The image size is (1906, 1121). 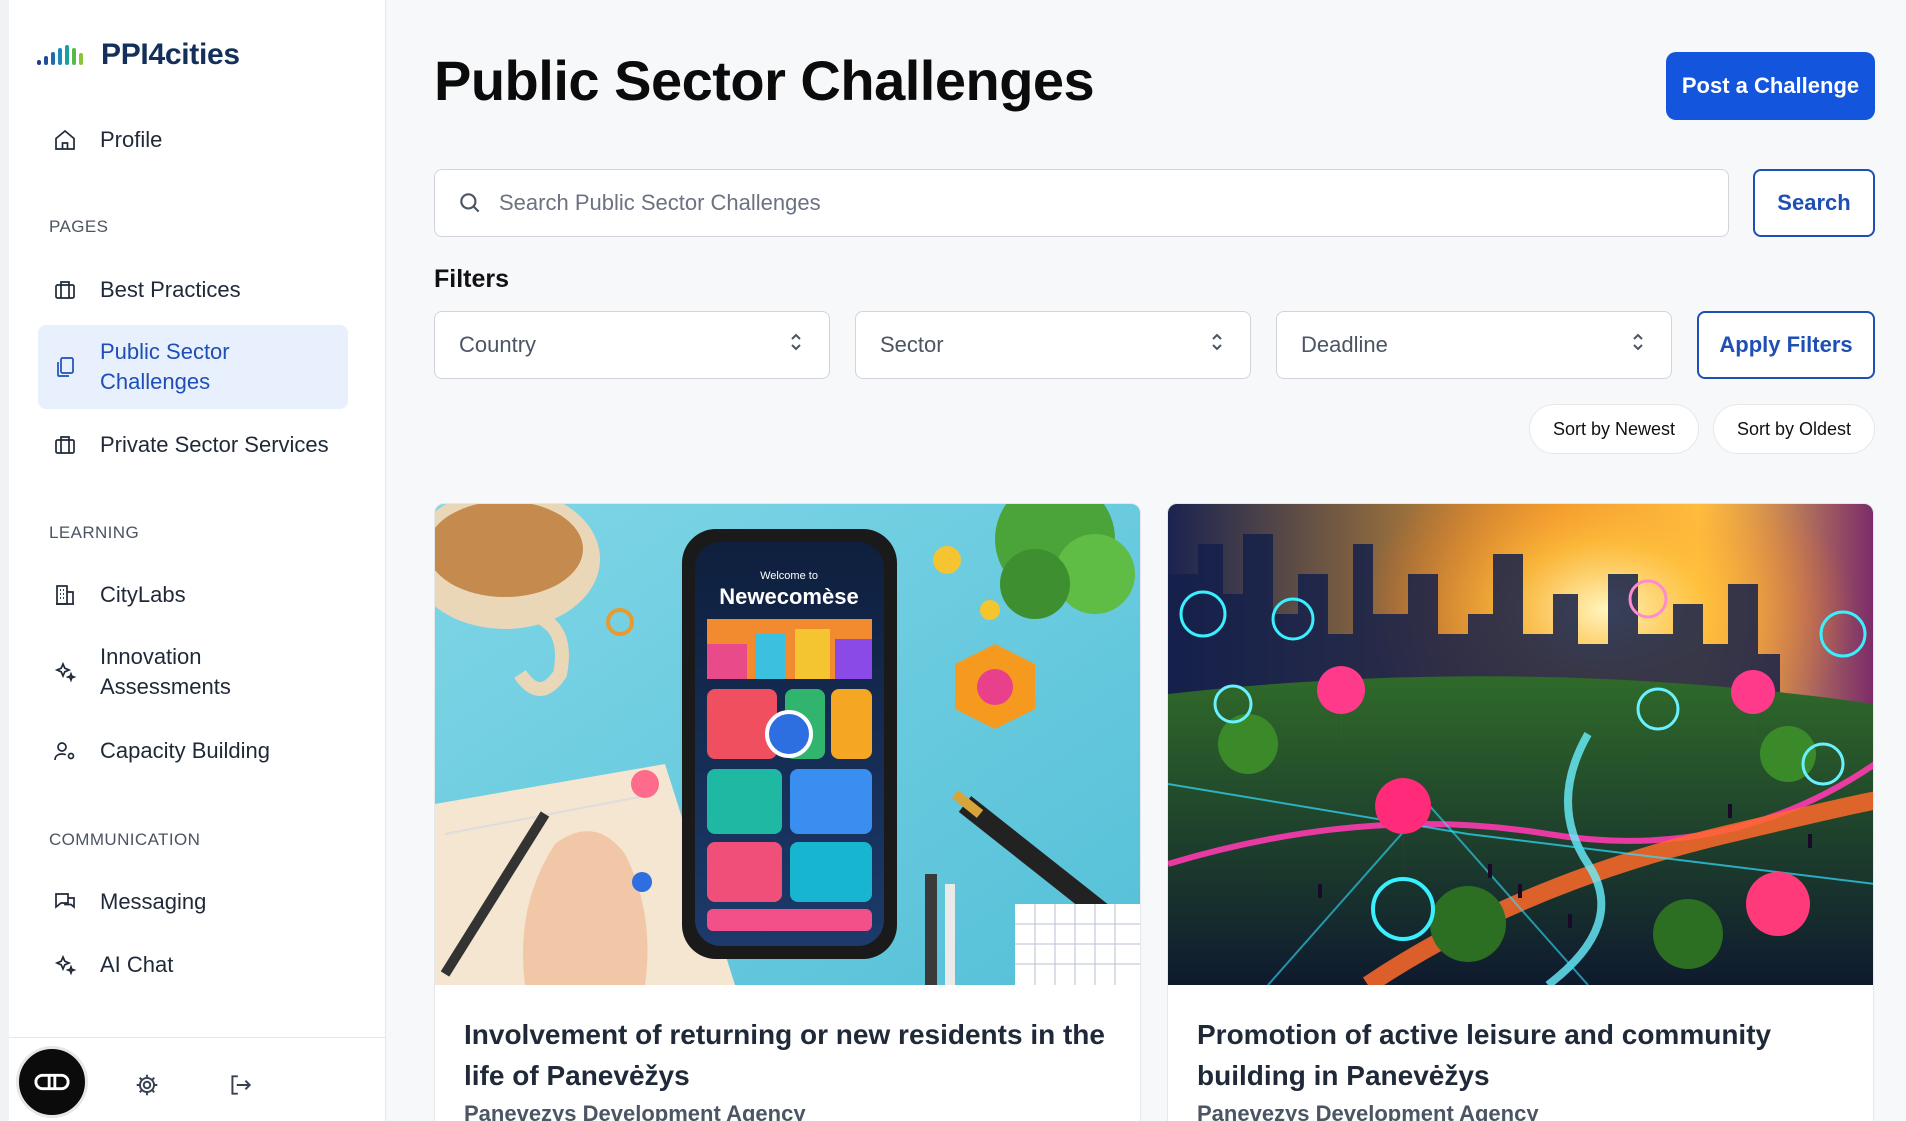 I want to click on user-cog-icon, so click(x=65, y=751).